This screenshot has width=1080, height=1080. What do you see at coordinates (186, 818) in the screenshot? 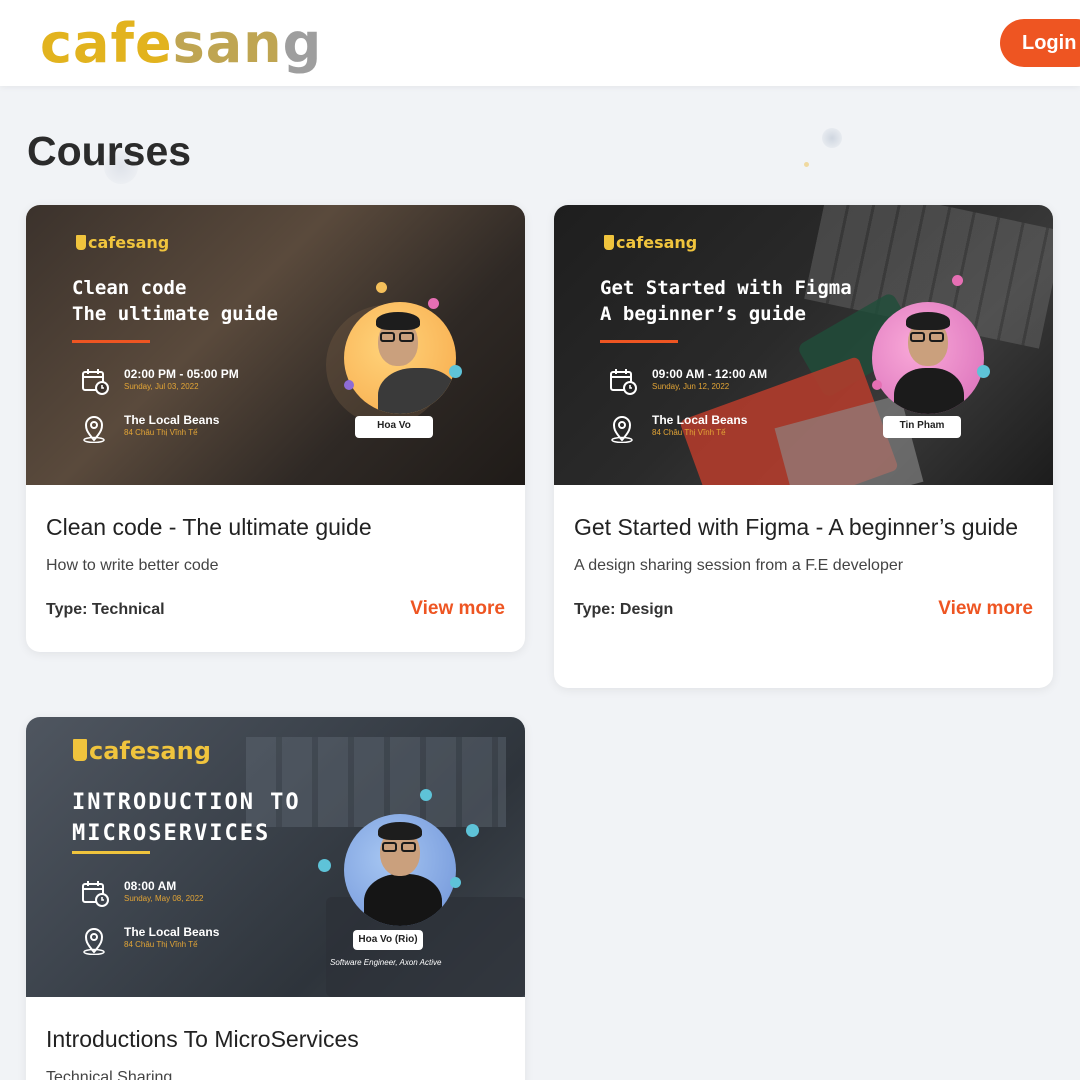
I see `banner-heading: INTRODUCTION TO MICROSERVICES` at bounding box center [186, 818].